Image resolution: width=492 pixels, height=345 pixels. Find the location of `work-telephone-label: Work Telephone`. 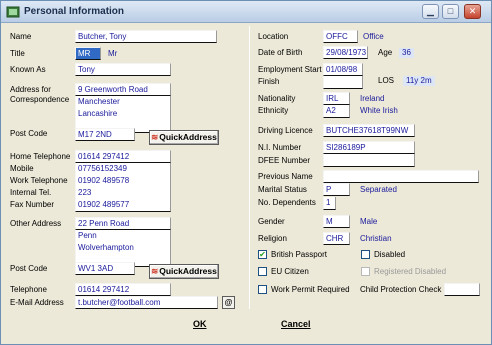

work-telephone-label: Work Telephone is located at coordinates (39, 180).